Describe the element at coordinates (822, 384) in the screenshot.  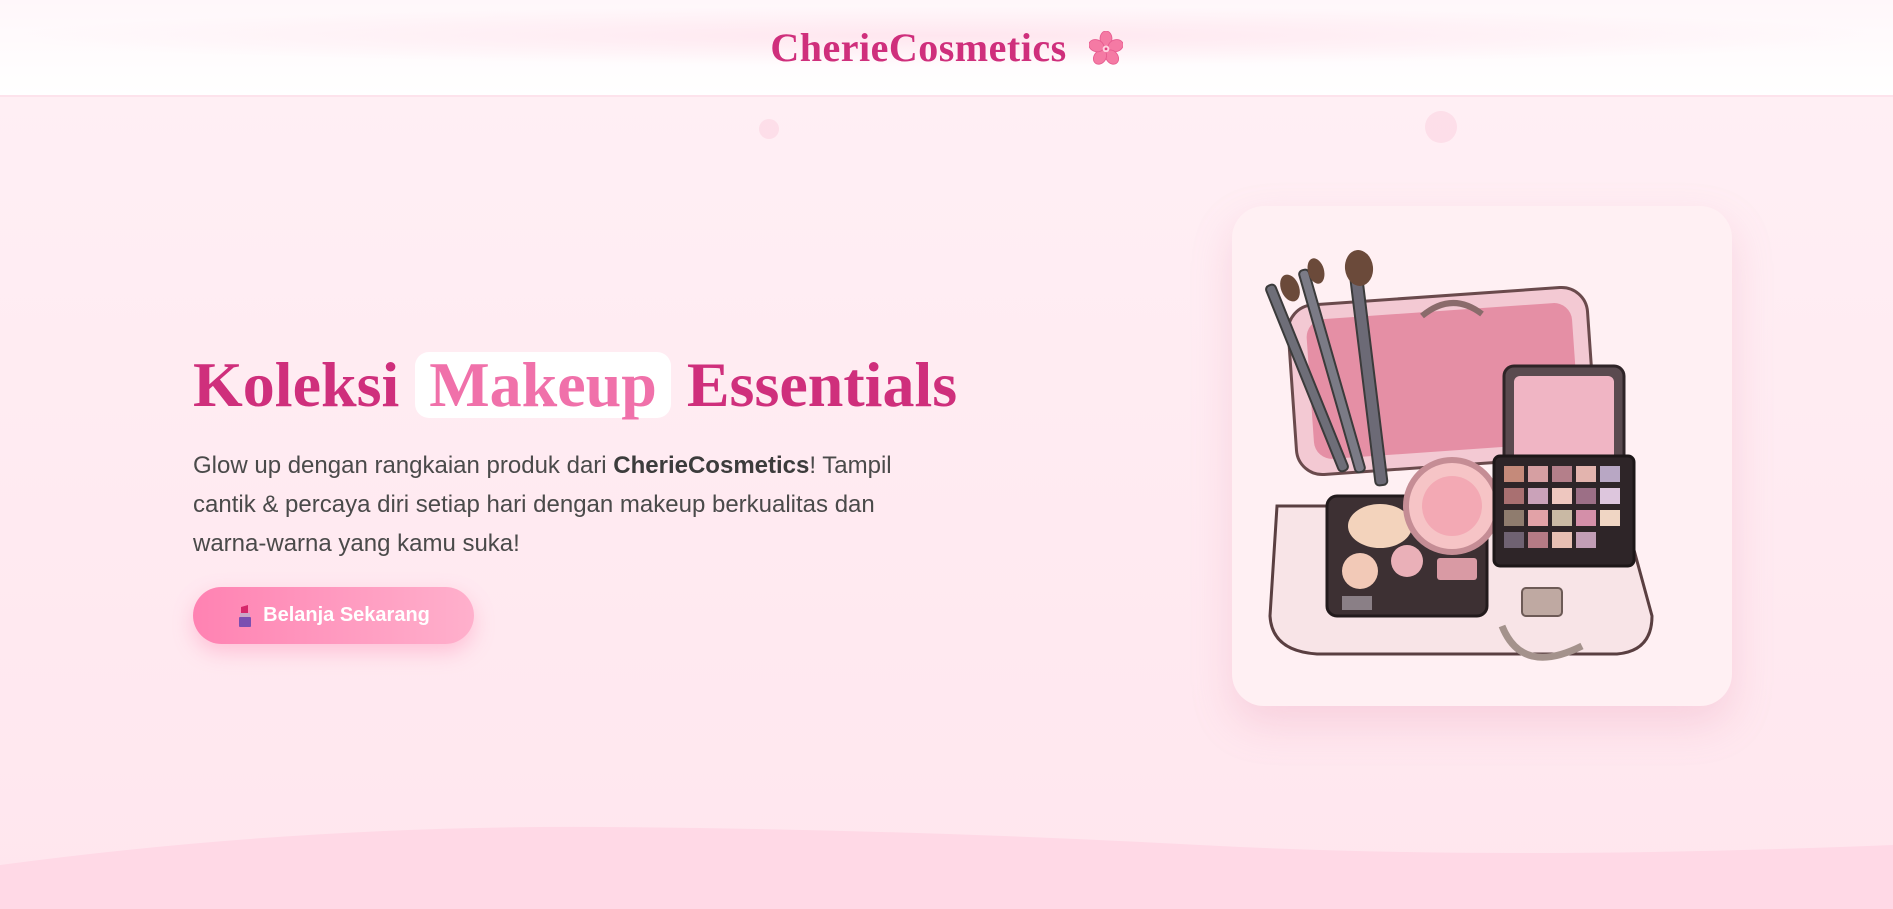
I see `hero-title-part2: Essentials` at that location.